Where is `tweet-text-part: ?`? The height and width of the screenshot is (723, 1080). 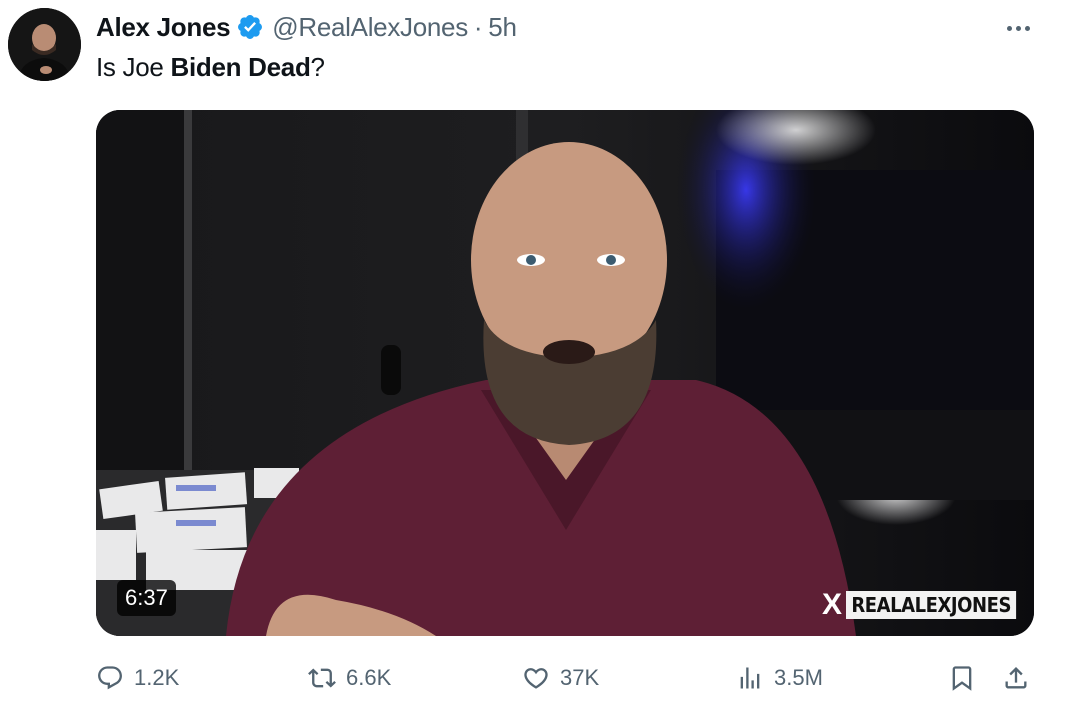 tweet-text-part: ? is located at coordinates (317, 67).